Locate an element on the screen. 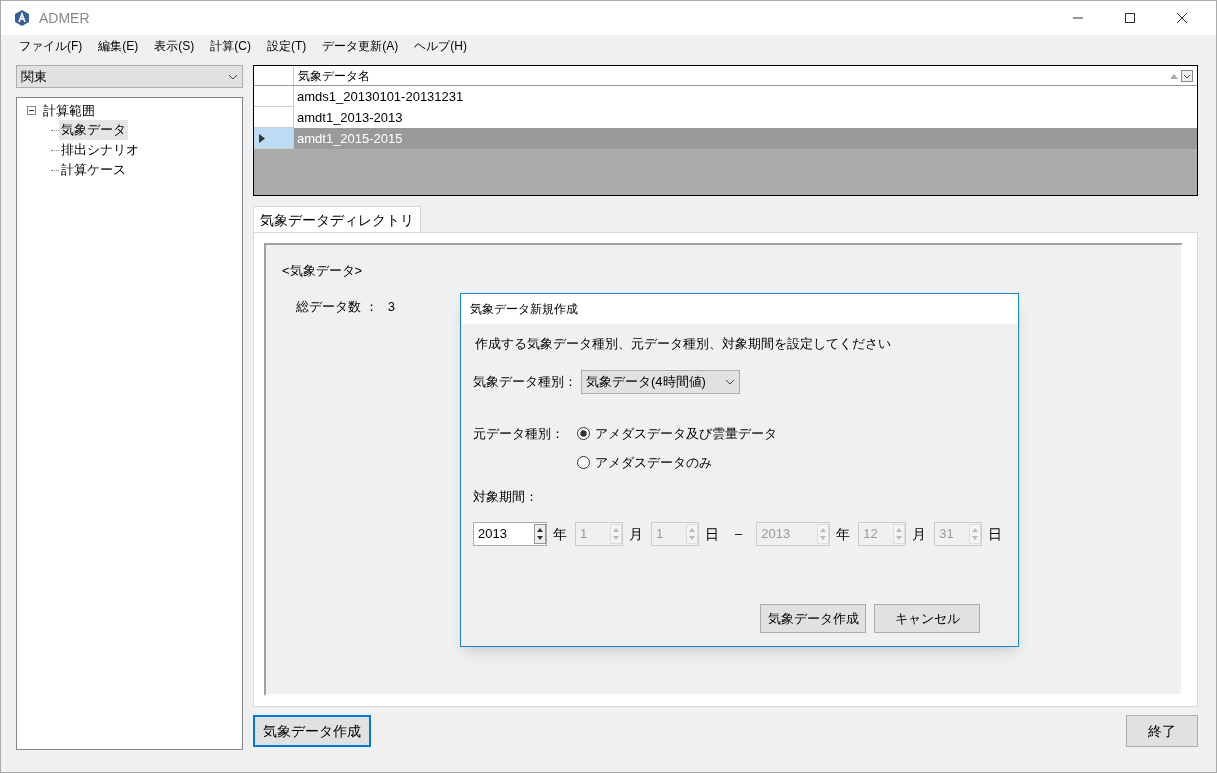 This screenshot has height=773, width=1217. radio-icon is located at coordinates (583, 463).